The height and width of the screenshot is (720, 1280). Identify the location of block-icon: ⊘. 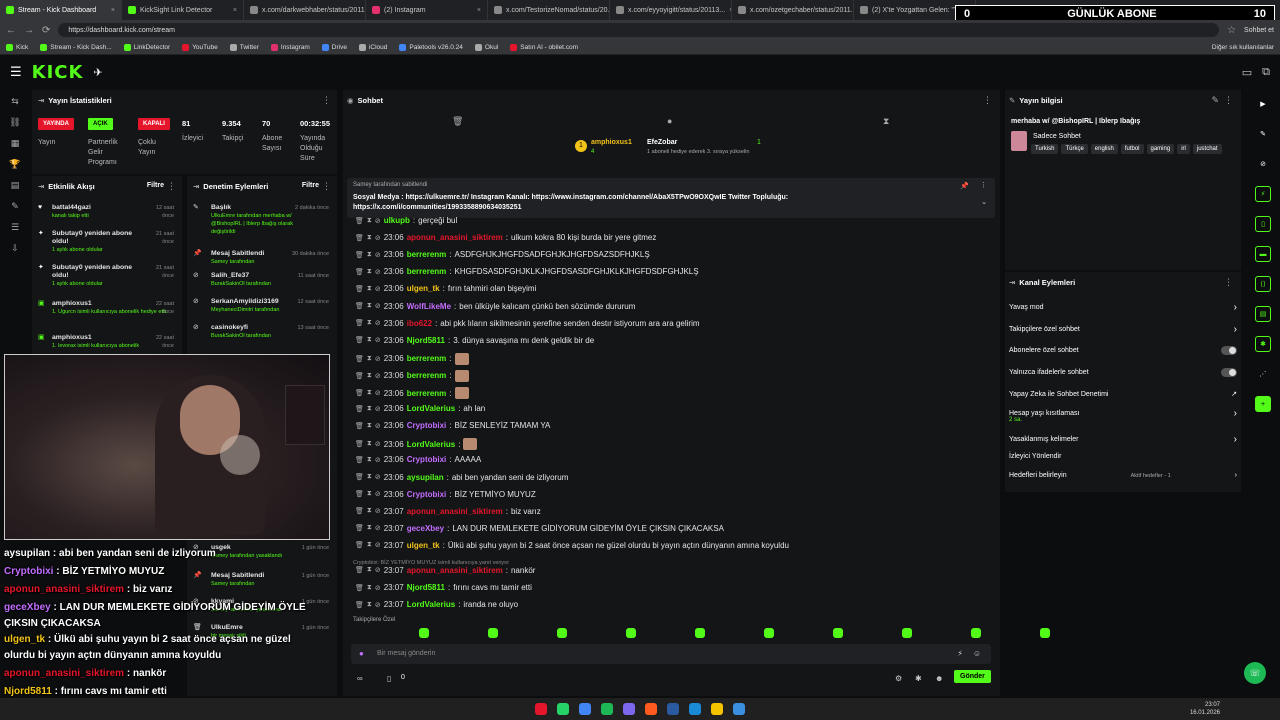
(1263, 164).